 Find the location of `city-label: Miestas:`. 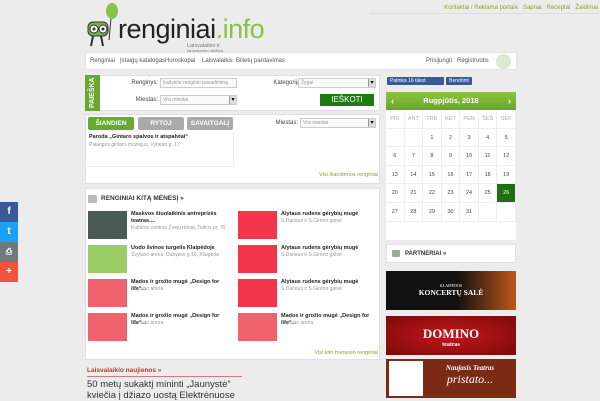

city-label: Miestas: is located at coordinates (146, 100).